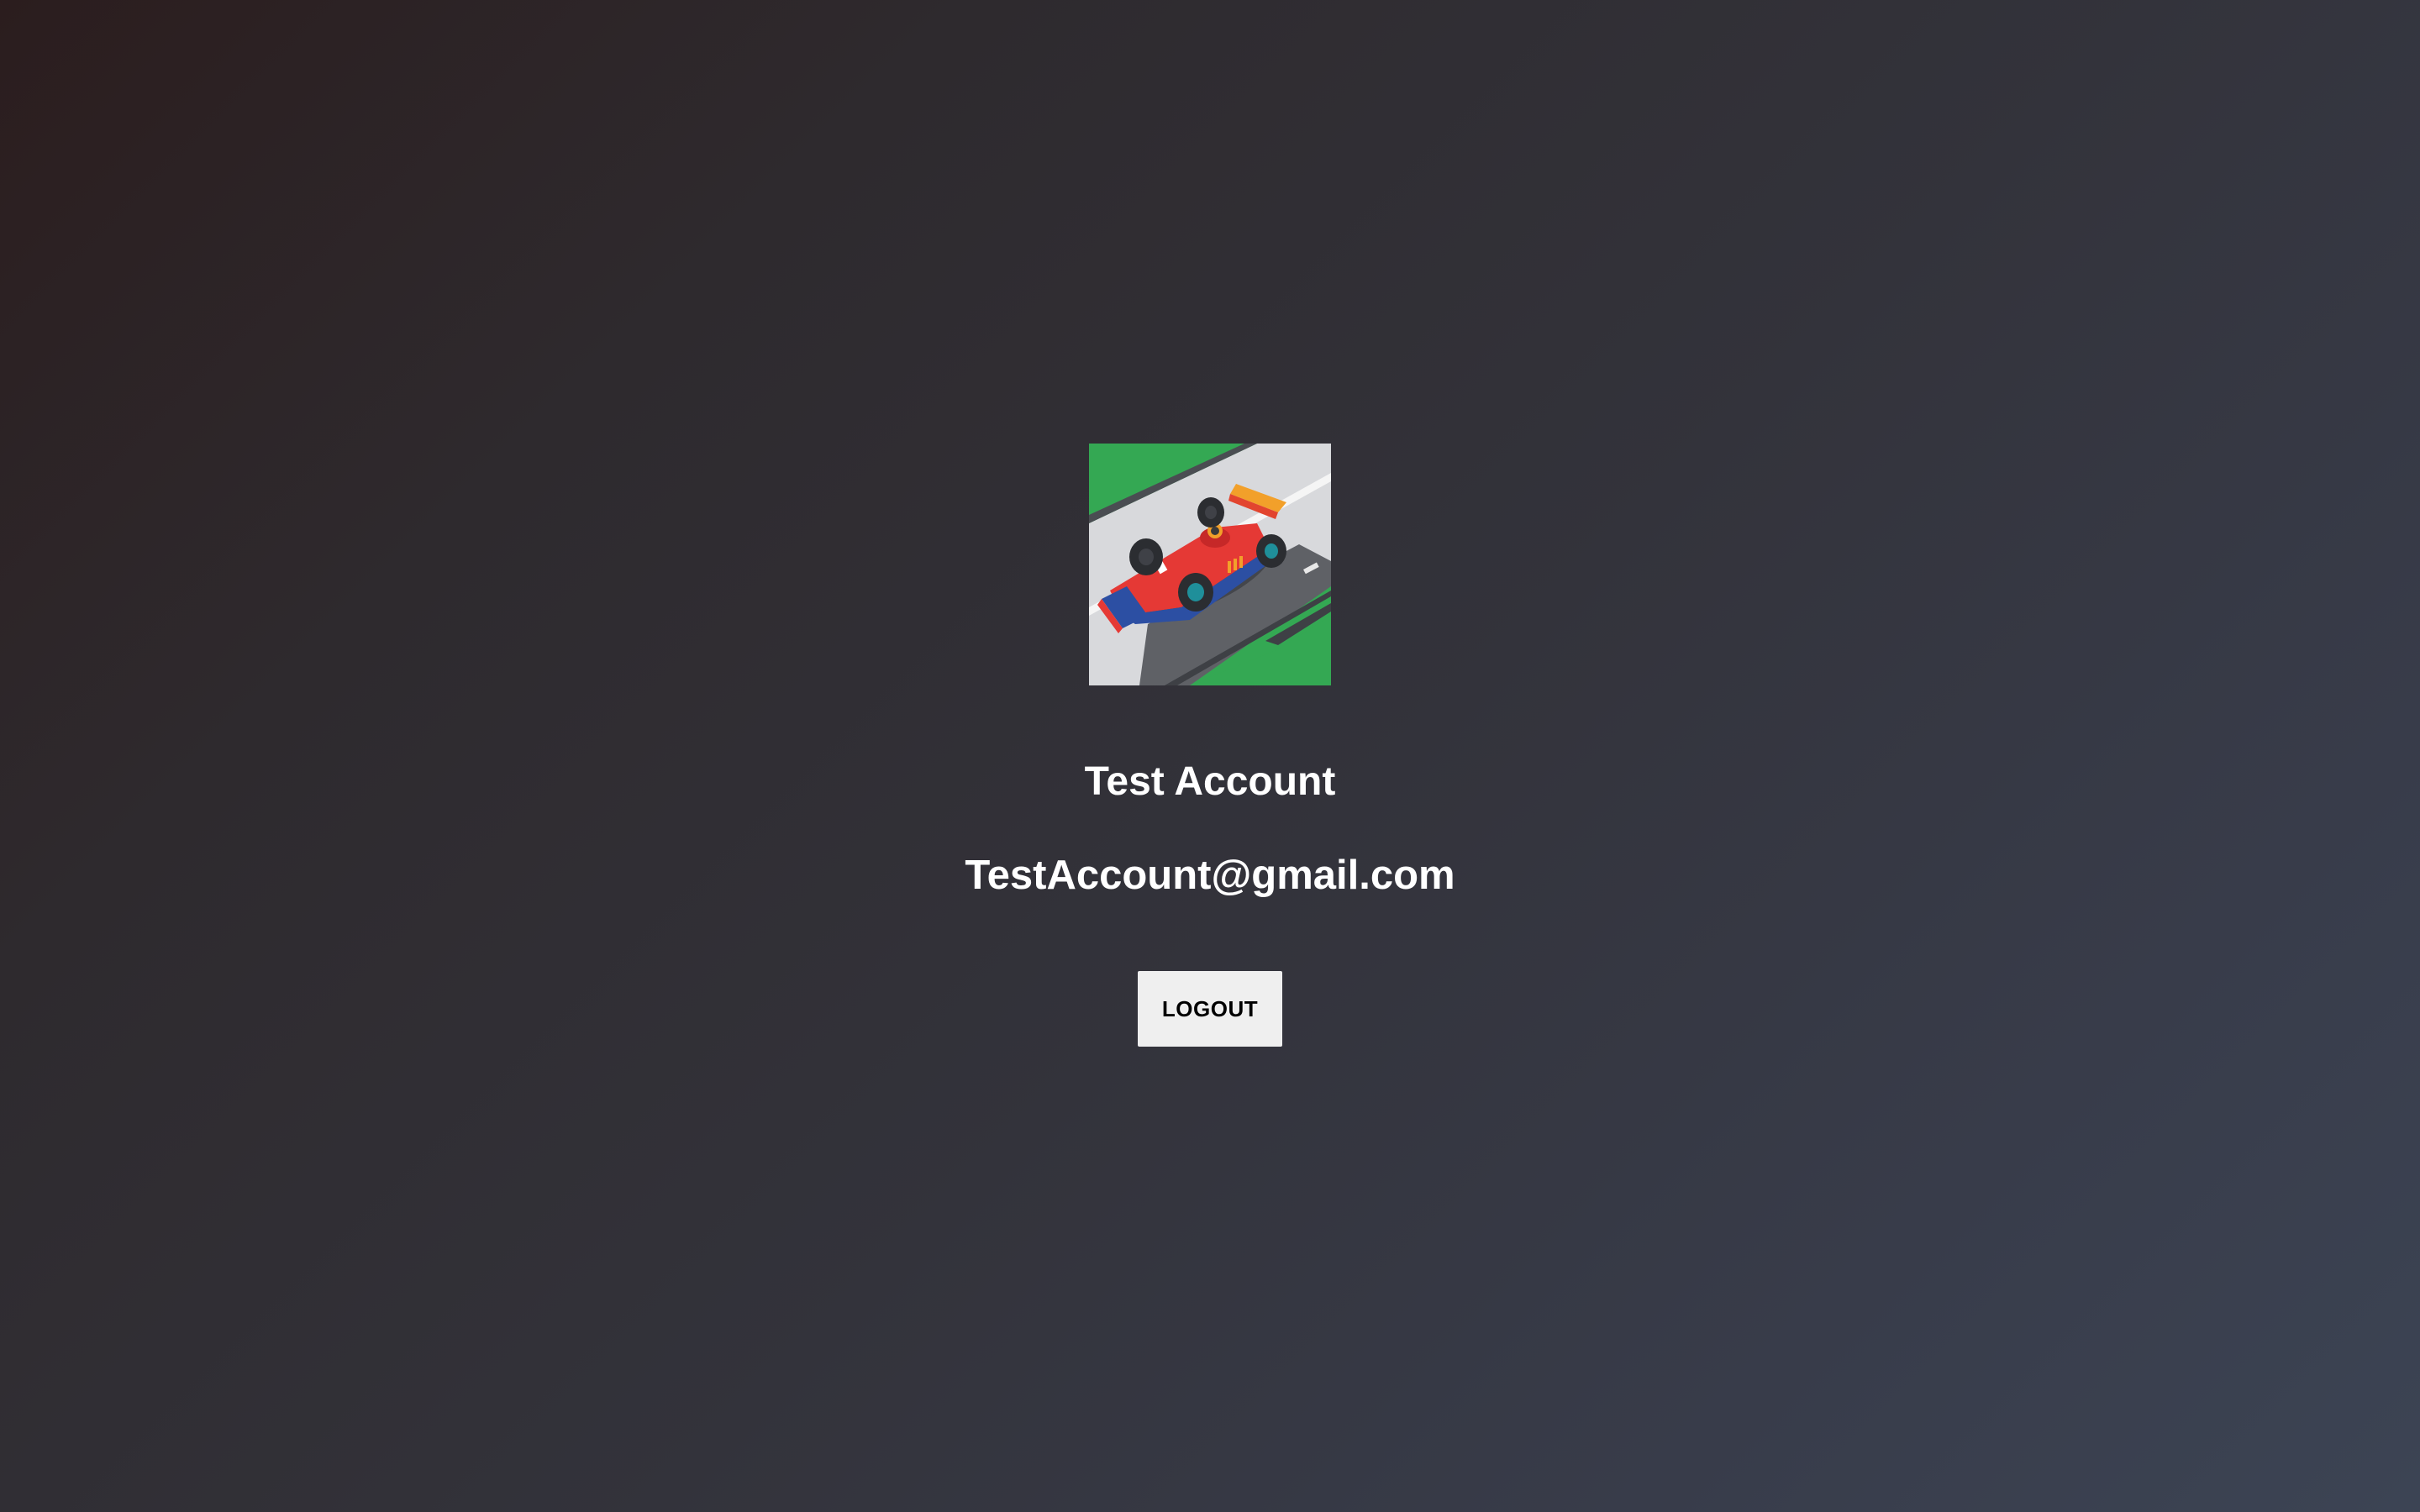  What do you see at coordinates (1210, 875) in the screenshot?
I see `account-email: TestAccount@gmail.com` at bounding box center [1210, 875].